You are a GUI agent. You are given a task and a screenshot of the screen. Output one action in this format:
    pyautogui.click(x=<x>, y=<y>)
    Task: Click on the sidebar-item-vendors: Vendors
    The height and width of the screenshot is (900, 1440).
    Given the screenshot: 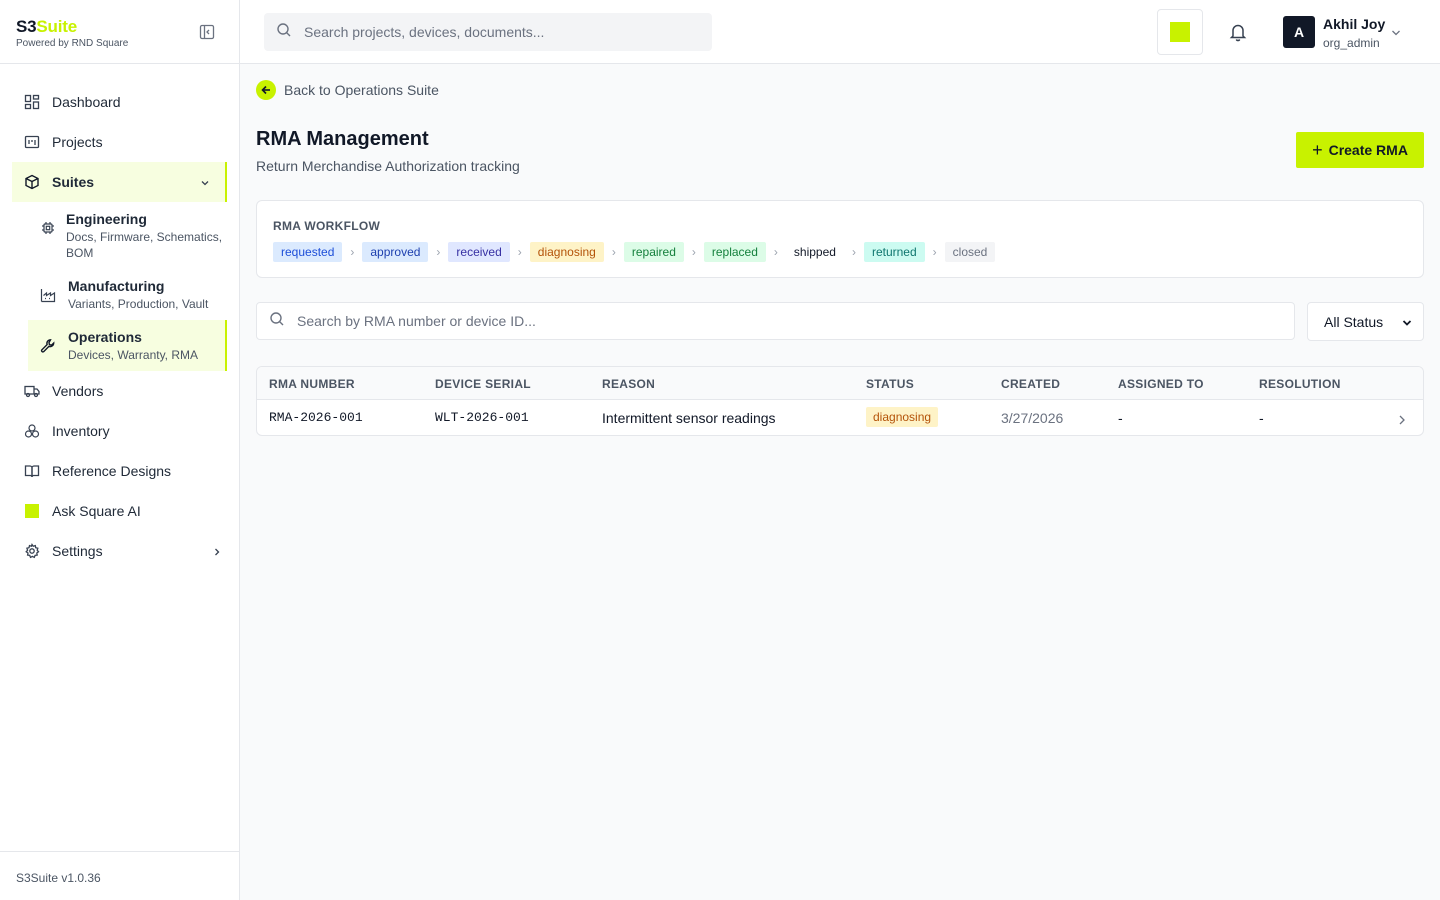 What is the action you would take?
    pyautogui.click(x=119, y=391)
    